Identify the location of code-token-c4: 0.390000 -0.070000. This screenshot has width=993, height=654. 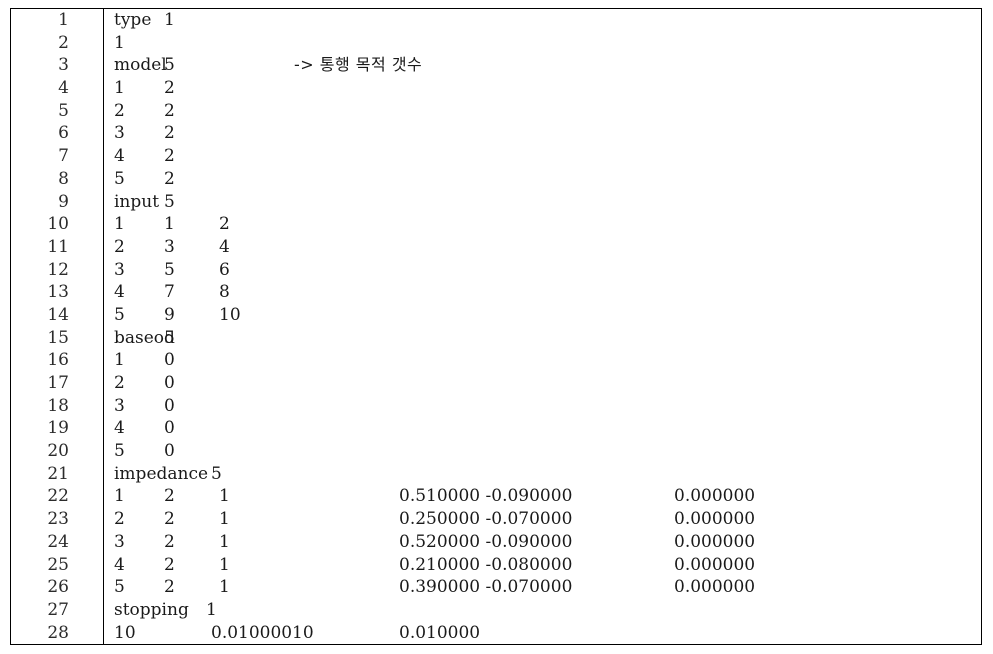
(486, 587).